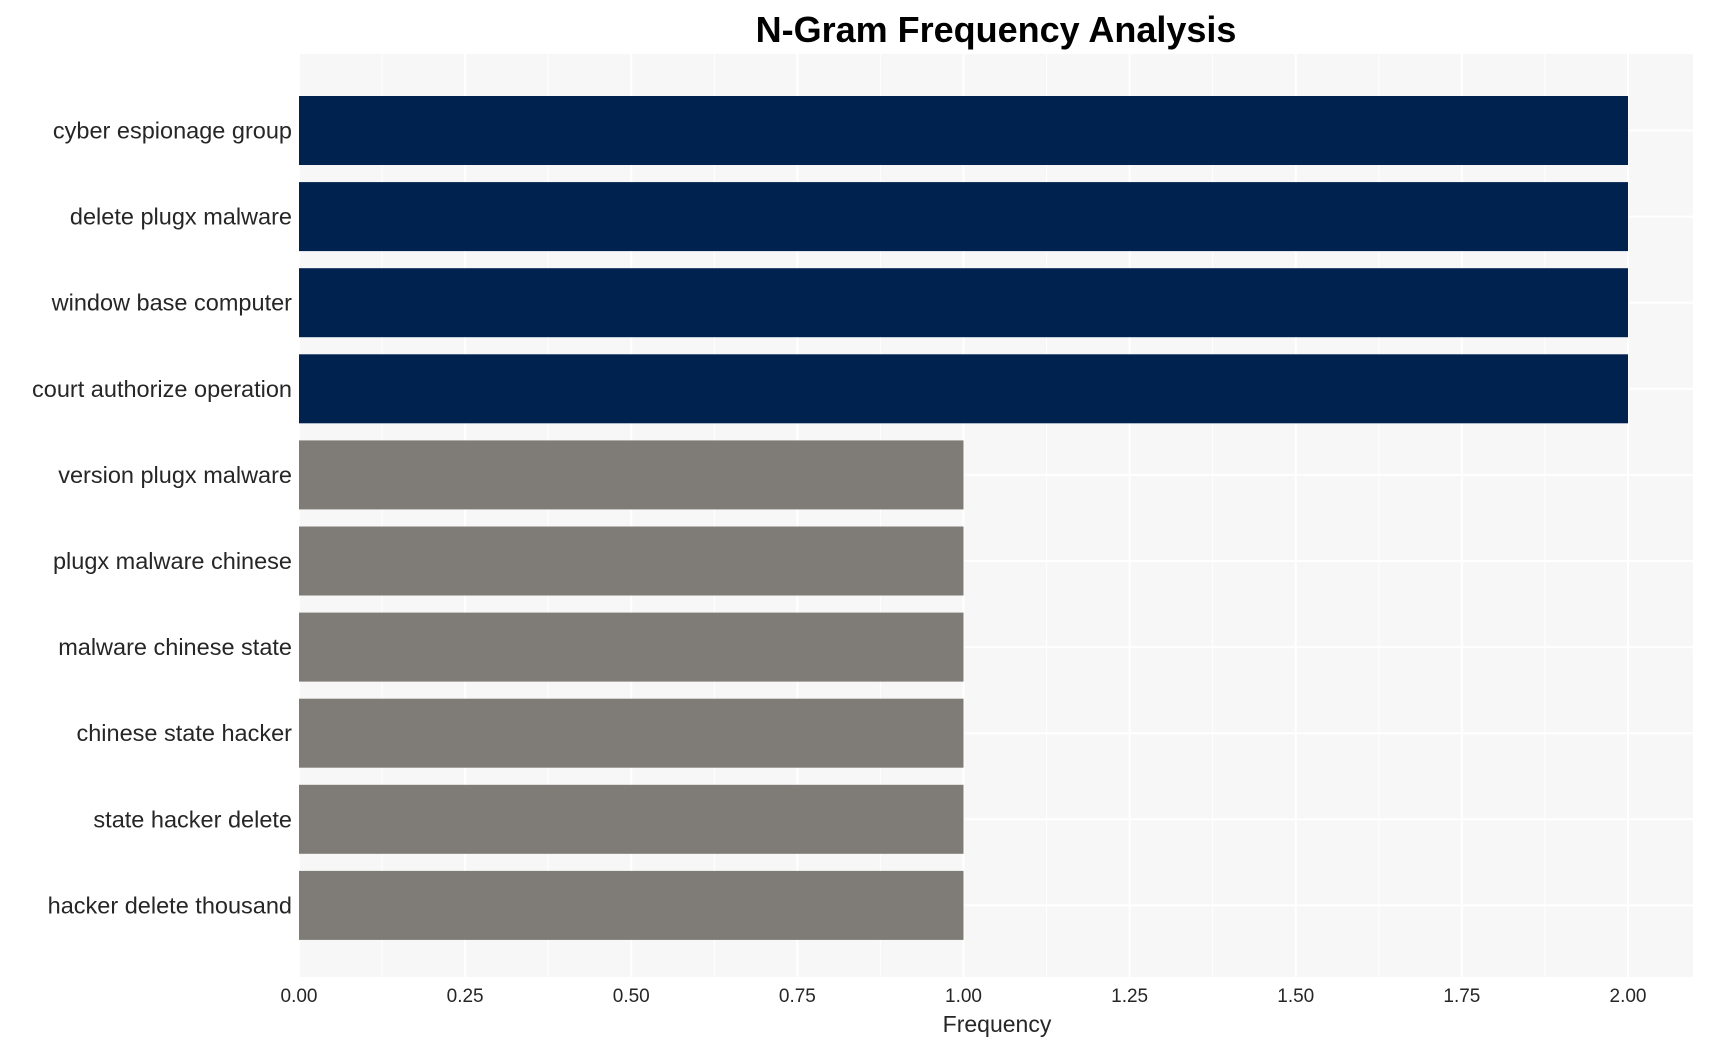 This screenshot has height=1051, width=1709. What do you see at coordinates (299, 996) in the screenshot?
I see `x-tick-label: 0.00` at bounding box center [299, 996].